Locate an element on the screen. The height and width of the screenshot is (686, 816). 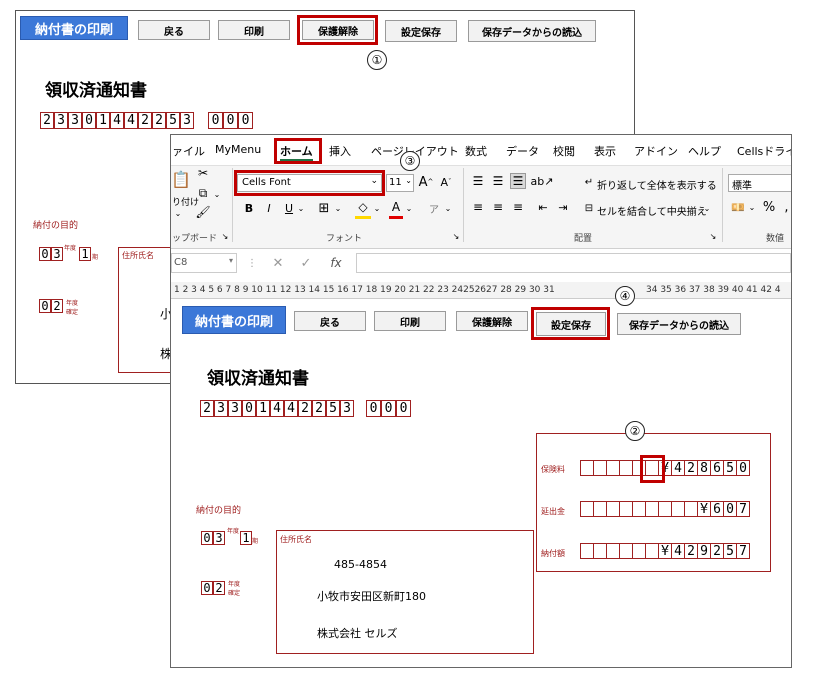
ribbon-tab: 数式 is located at coordinates (476, 151).